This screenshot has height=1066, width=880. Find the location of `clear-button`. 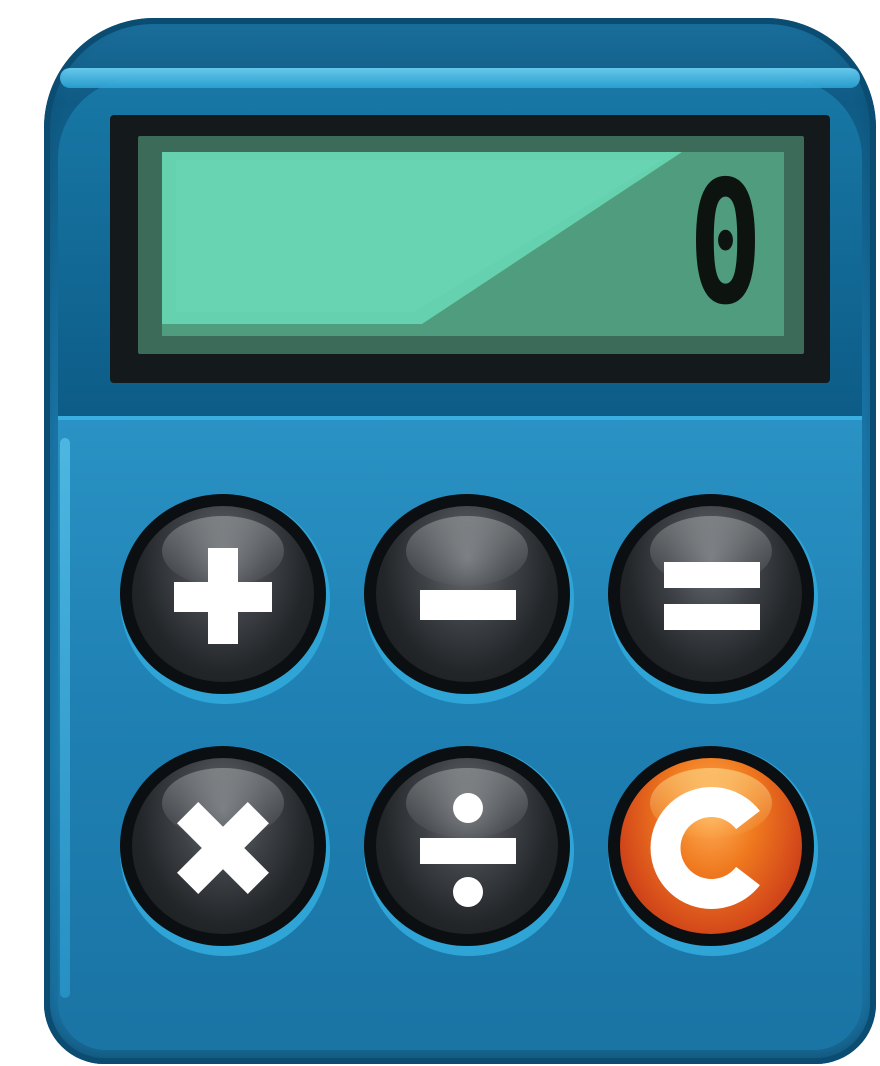

clear-button is located at coordinates (713, 851).